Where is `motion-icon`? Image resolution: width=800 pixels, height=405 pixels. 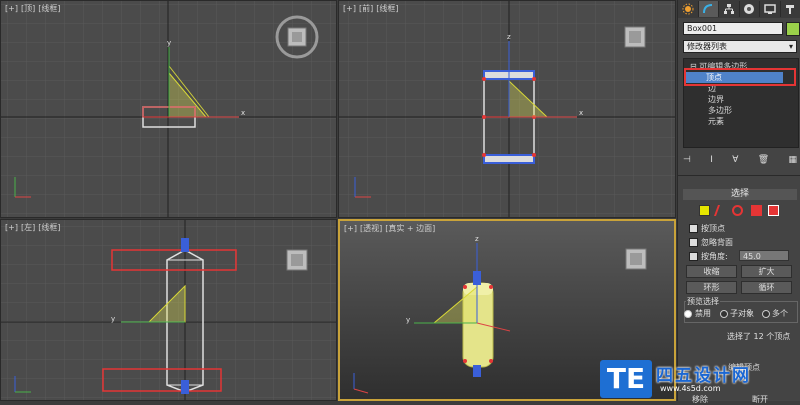 motion-icon is located at coordinates (749, 9).